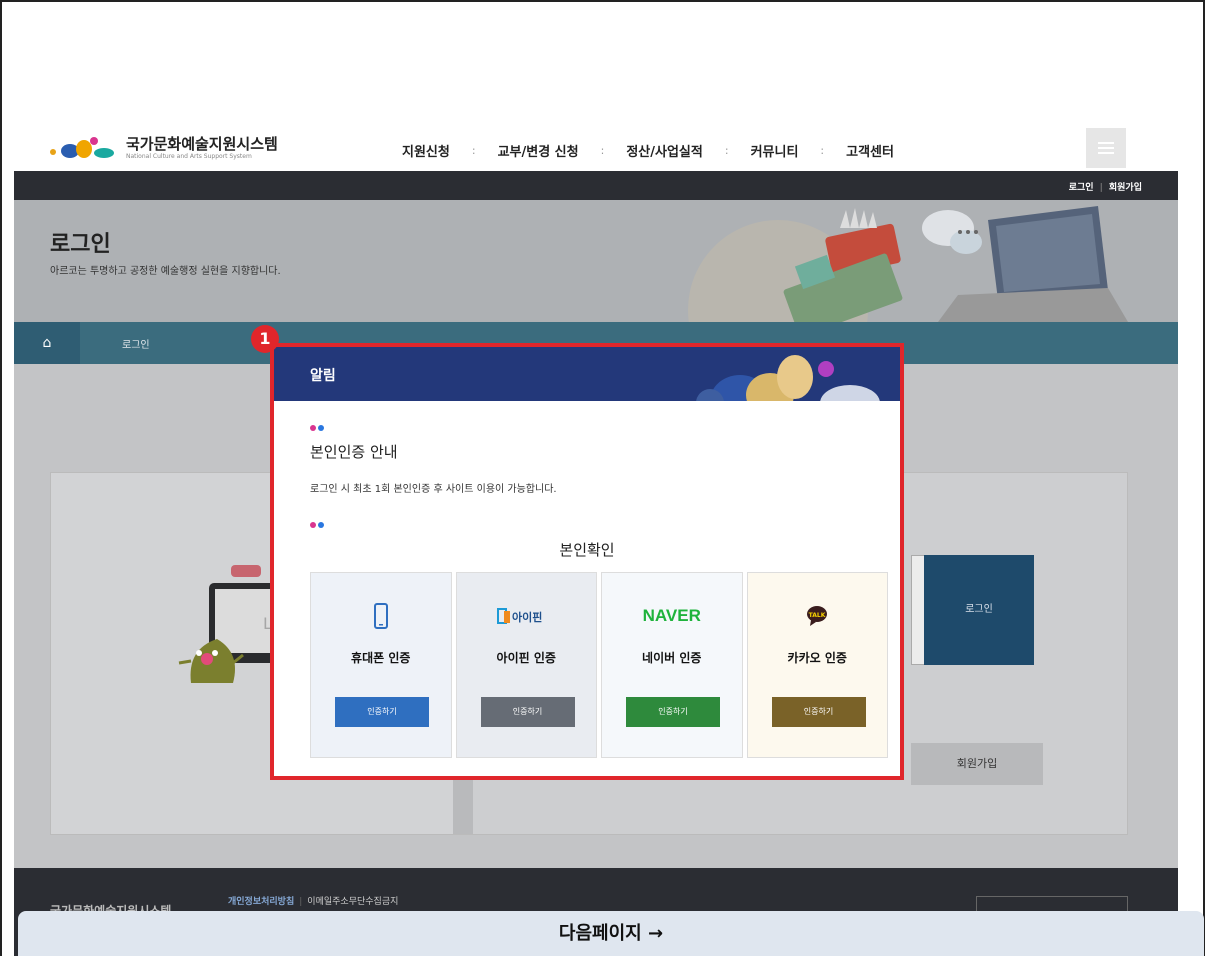 The image size is (1205, 956). What do you see at coordinates (664, 150) in the screenshot?
I see `gnb-item-settlement: 정산/사업실적` at bounding box center [664, 150].